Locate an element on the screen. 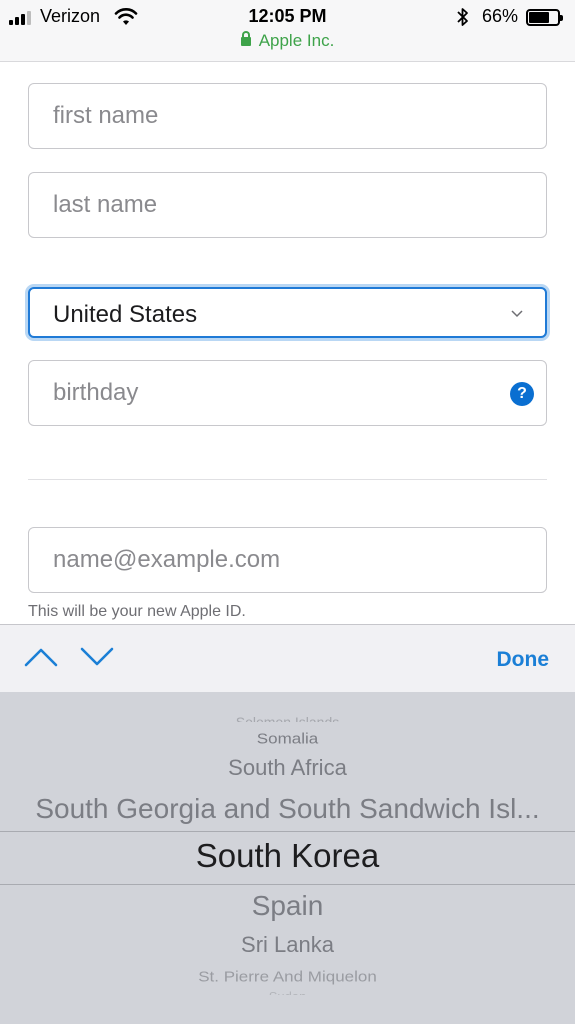 This screenshot has height=1024, width=575. picker-item: Somalia is located at coordinates (287, 739).